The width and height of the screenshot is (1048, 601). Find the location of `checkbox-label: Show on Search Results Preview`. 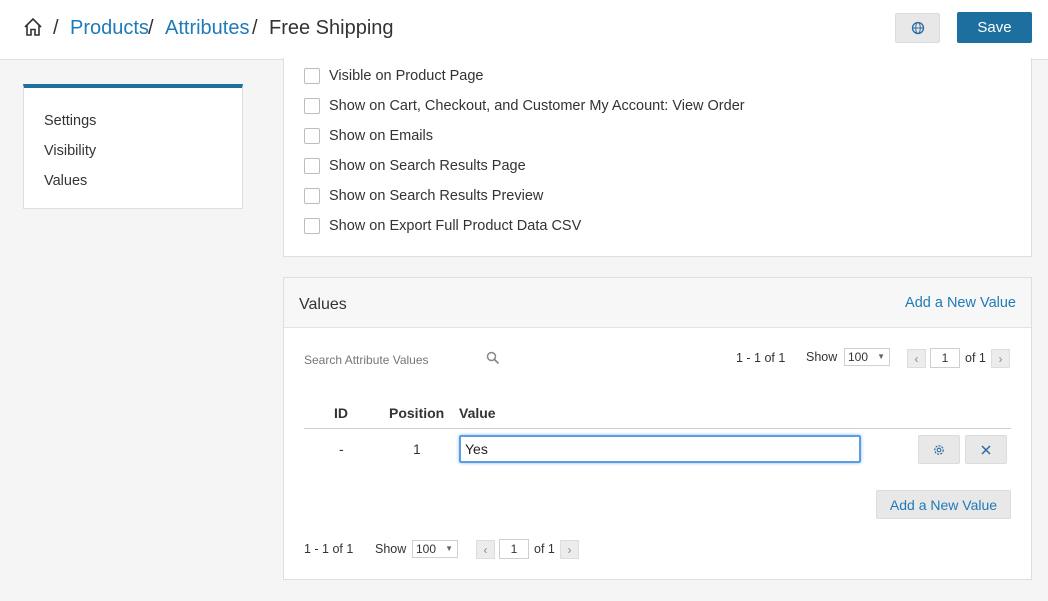

checkbox-label: Show on Search Results Preview is located at coordinates (436, 196).